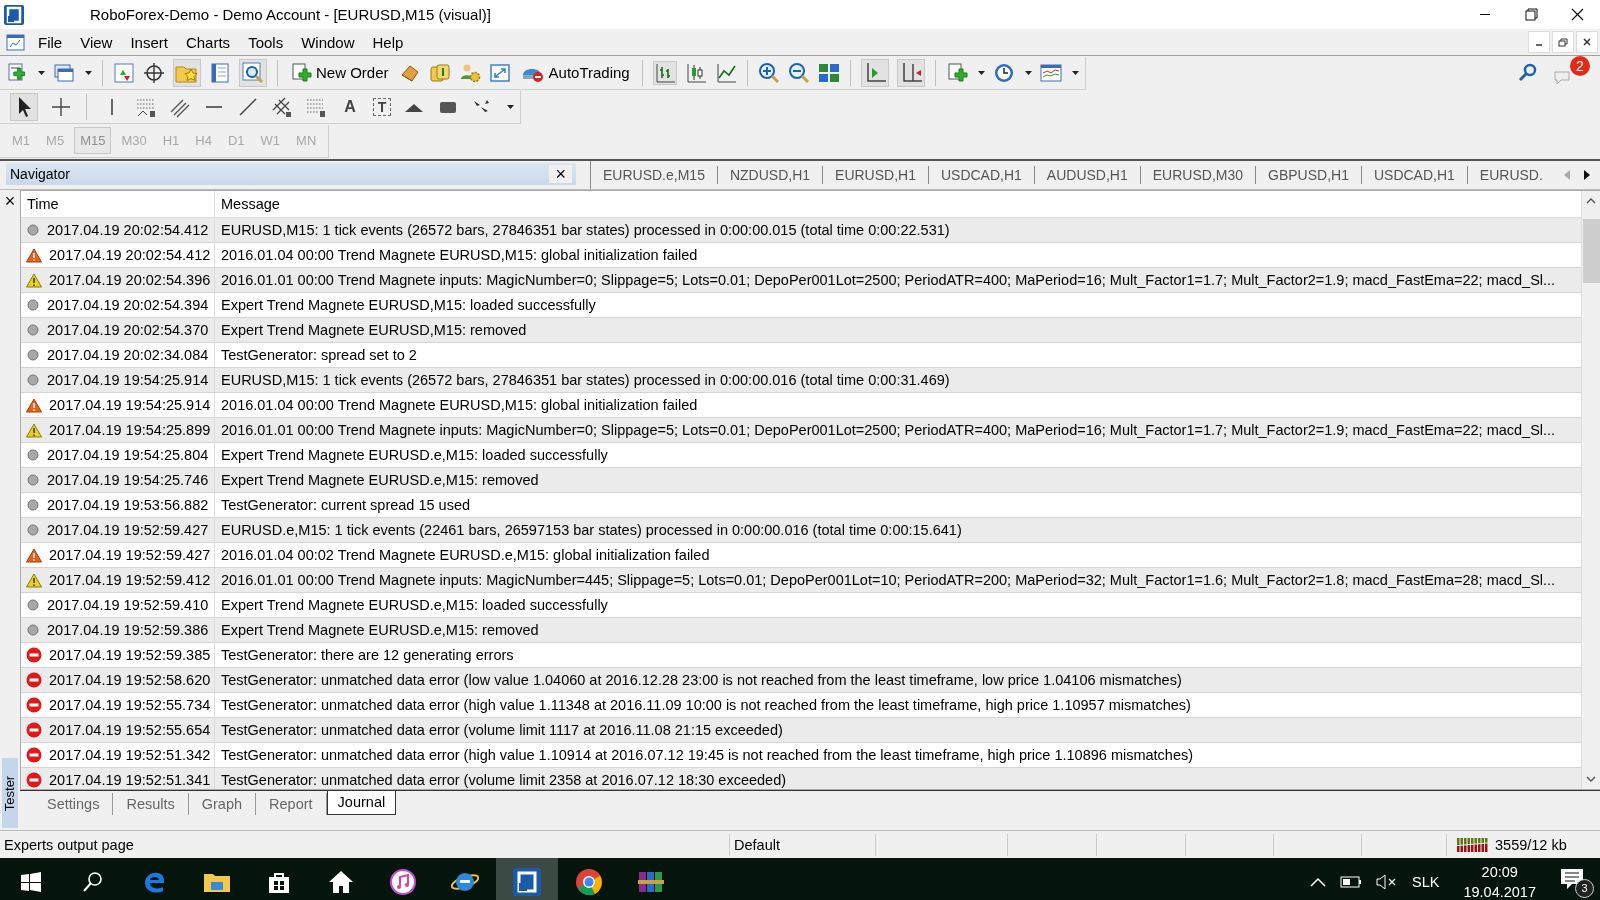  What do you see at coordinates (695, 72) in the screenshot?
I see `candlestick-icon` at bounding box center [695, 72].